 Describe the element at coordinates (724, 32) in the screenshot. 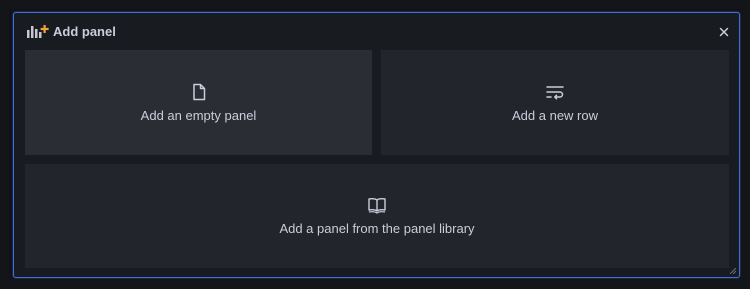

I see `close-icon` at that location.